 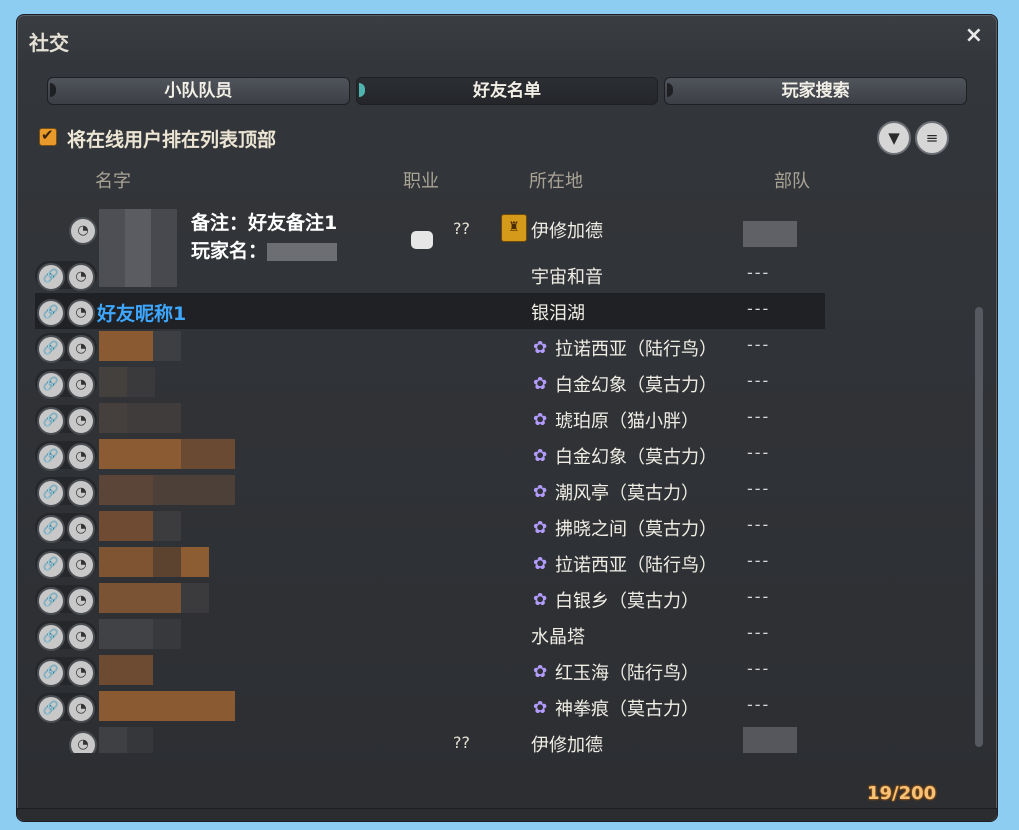 What do you see at coordinates (627, 601) in the screenshot?
I see `location-label: 白银乡（莫古力）` at bounding box center [627, 601].